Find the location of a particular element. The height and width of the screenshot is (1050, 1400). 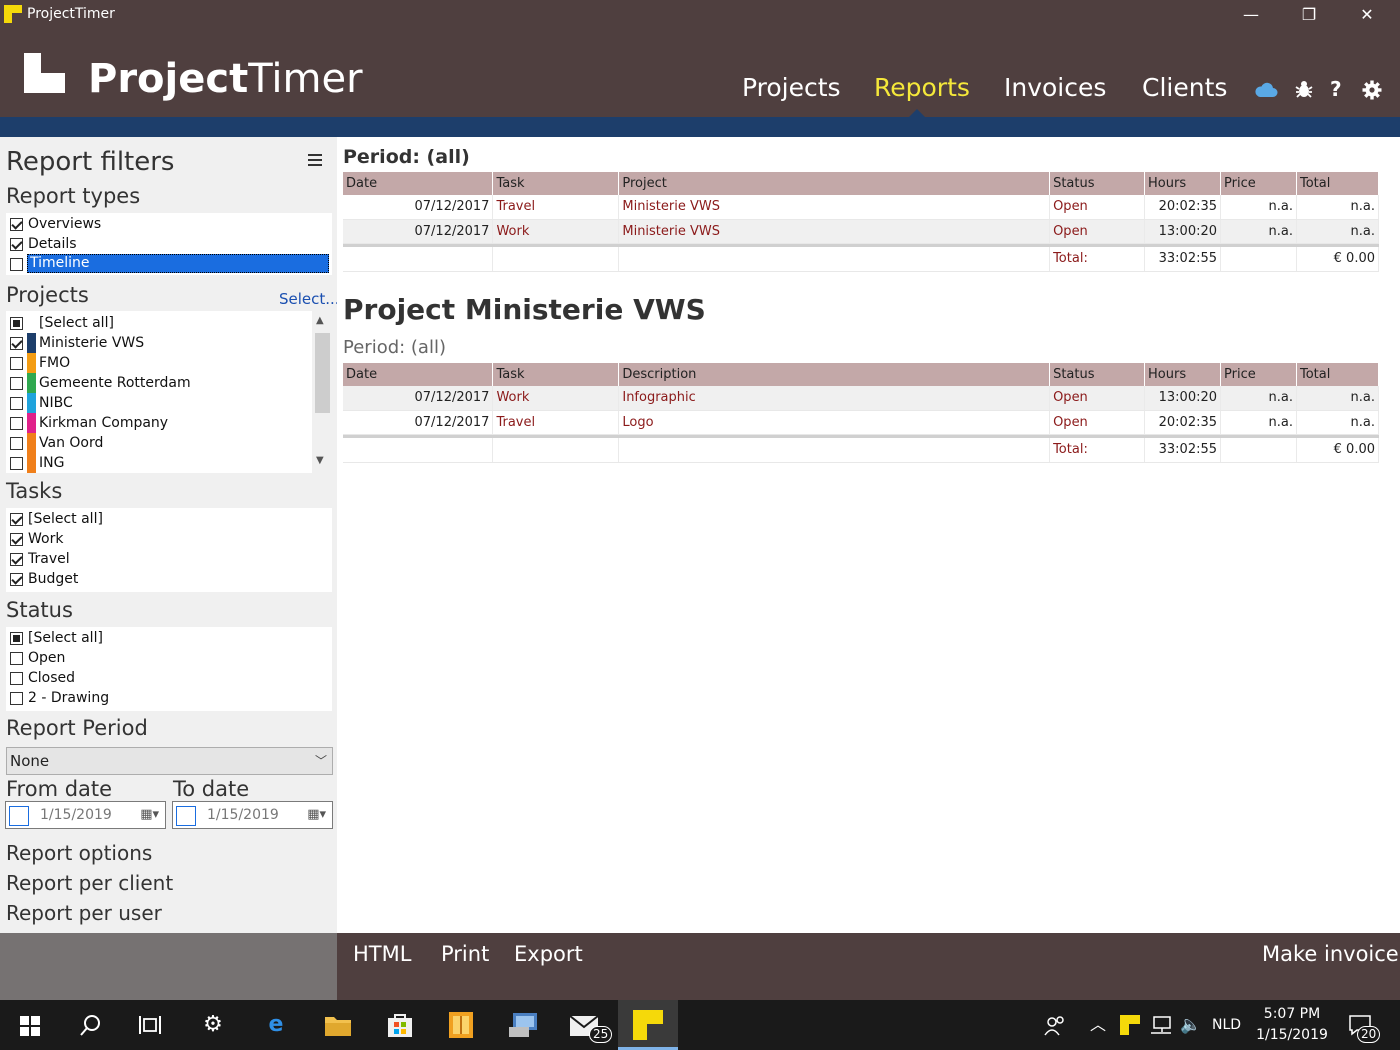

windows-start-icon is located at coordinates (30, 1026).